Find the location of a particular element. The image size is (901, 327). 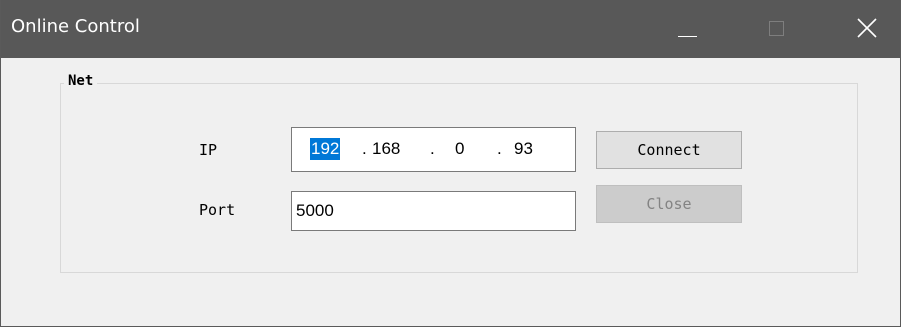

net-group-legend: Net is located at coordinates (81, 81).